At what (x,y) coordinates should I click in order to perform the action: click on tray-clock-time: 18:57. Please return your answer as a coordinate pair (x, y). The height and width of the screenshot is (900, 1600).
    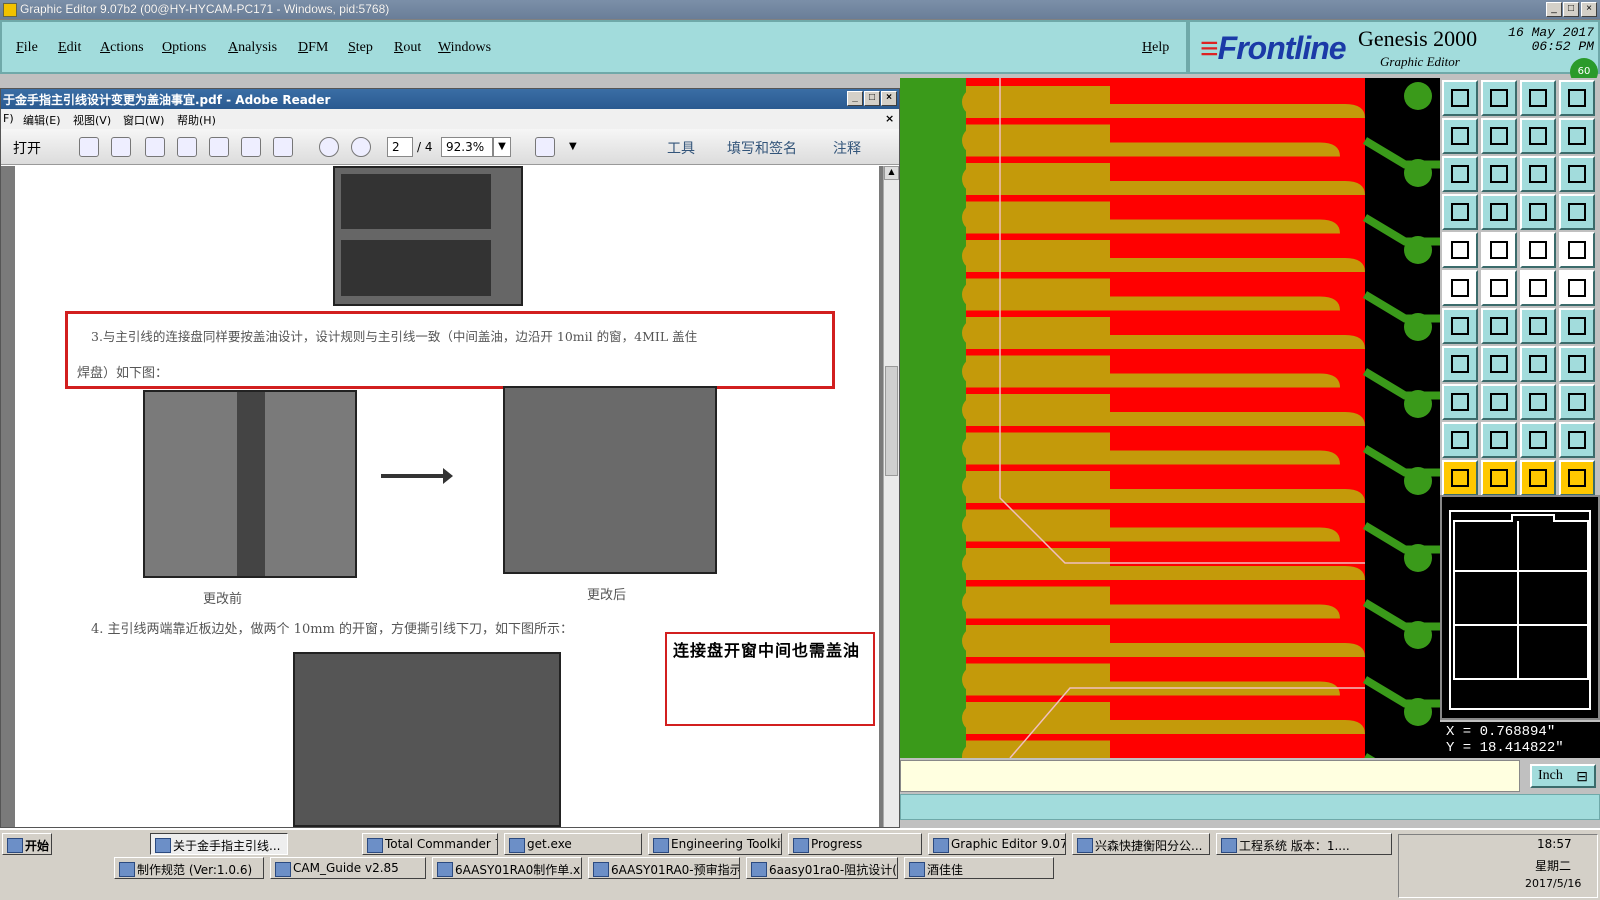
    Looking at the image, I should click on (1554, 844).